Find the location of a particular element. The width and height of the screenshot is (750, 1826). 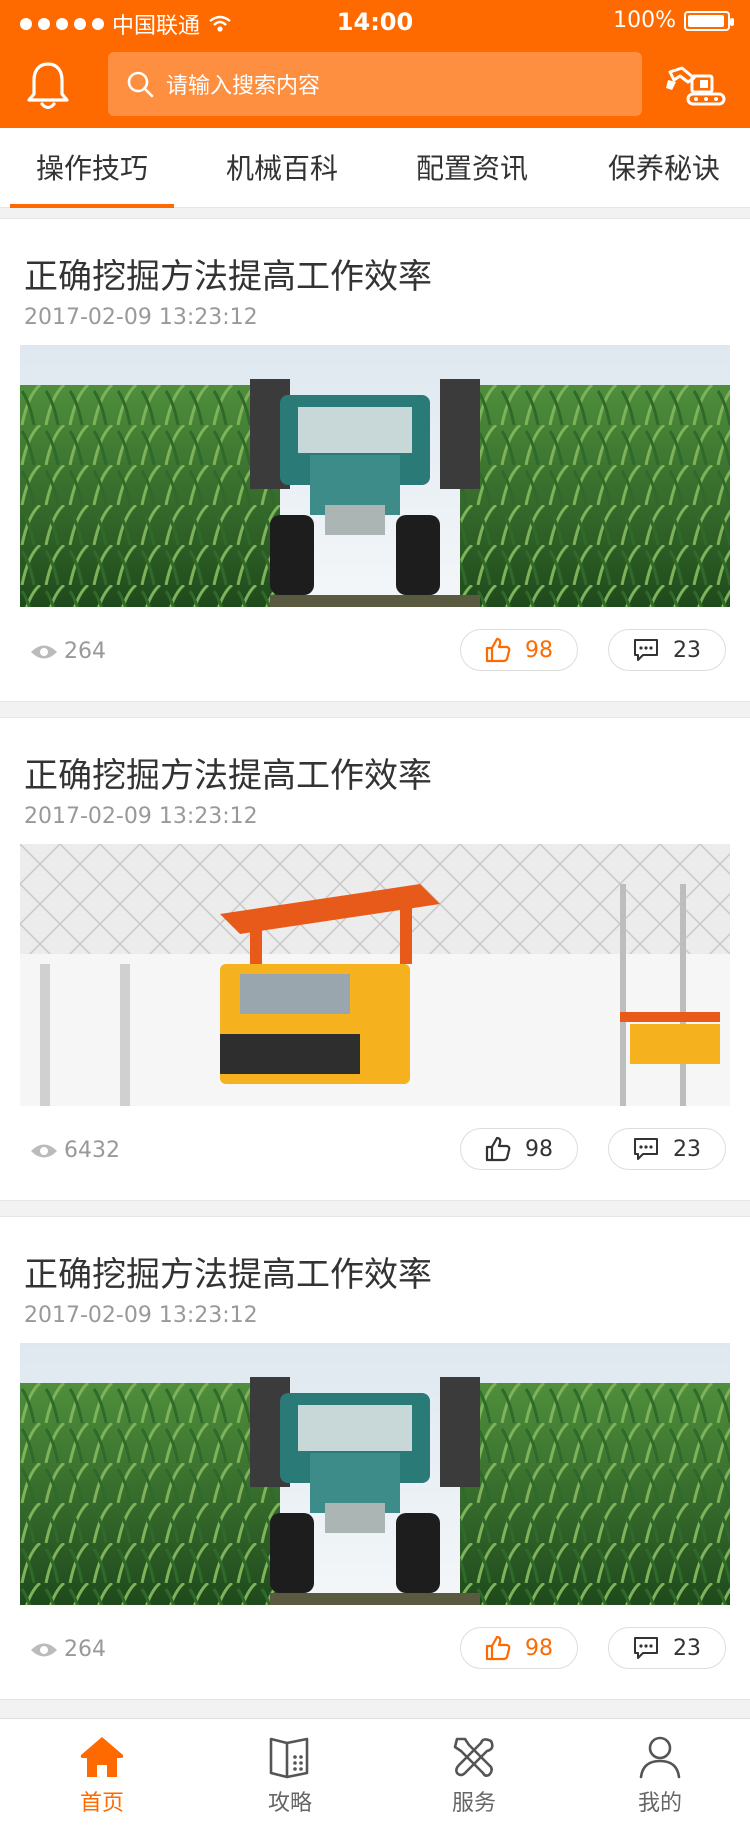

battery-label: 100% is located at coordinates (644, 20).